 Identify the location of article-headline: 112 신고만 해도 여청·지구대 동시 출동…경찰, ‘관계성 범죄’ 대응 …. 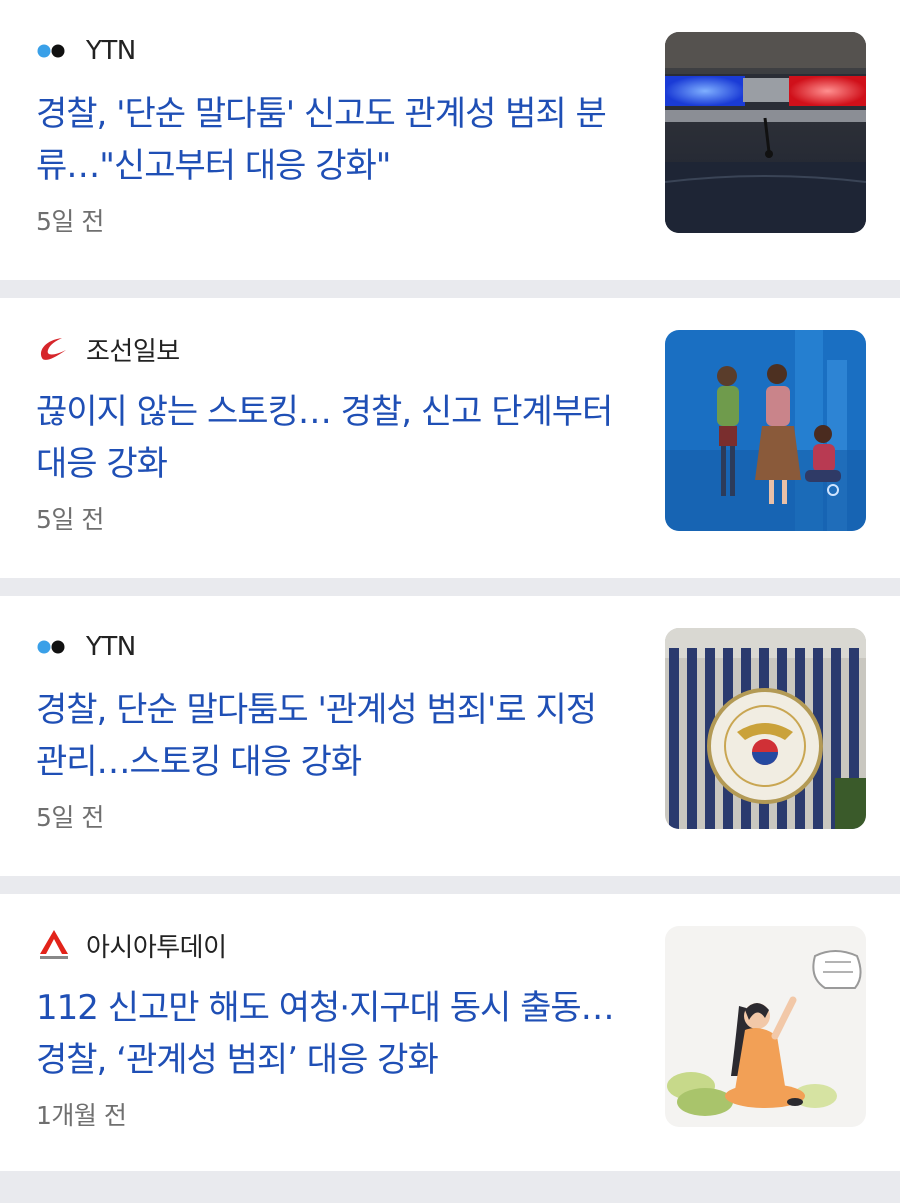
(336, 1034).